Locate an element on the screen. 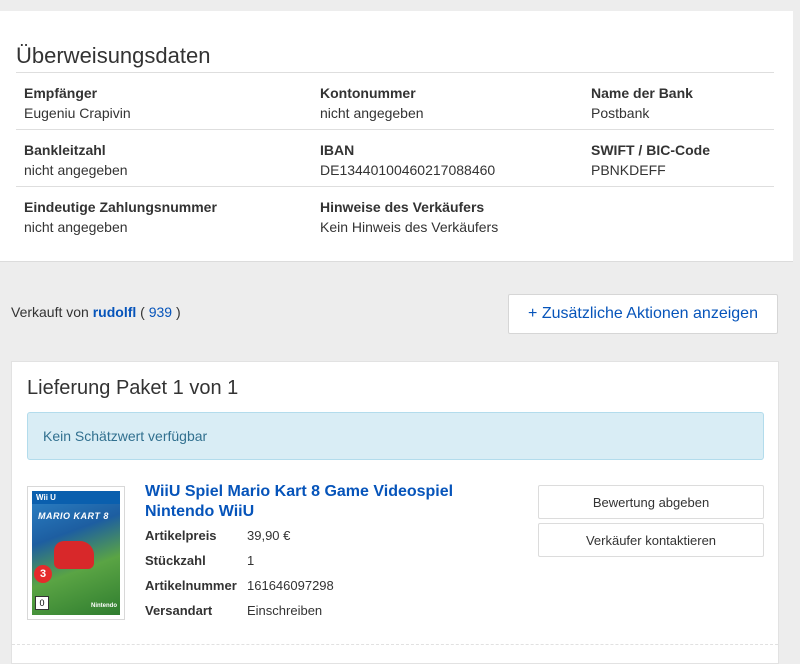 The height and width of the screenshot is (664, 800). field-label: Kontonummer is located at coordinates (368, 93).